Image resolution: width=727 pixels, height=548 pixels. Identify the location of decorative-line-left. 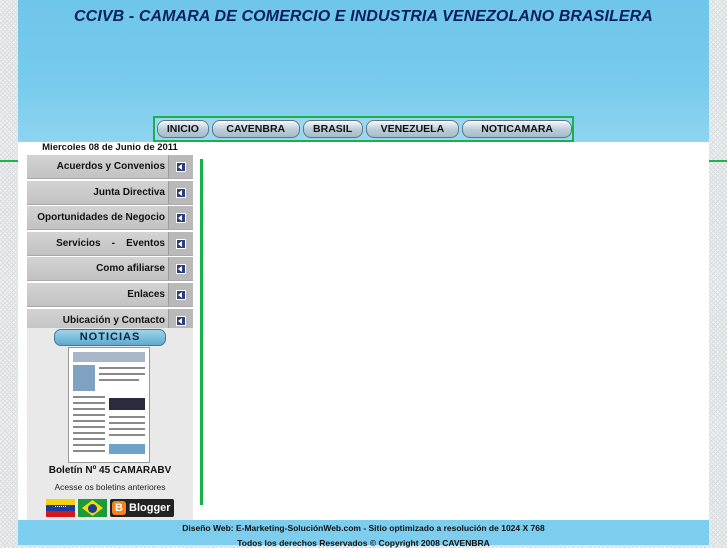
(9, 161).